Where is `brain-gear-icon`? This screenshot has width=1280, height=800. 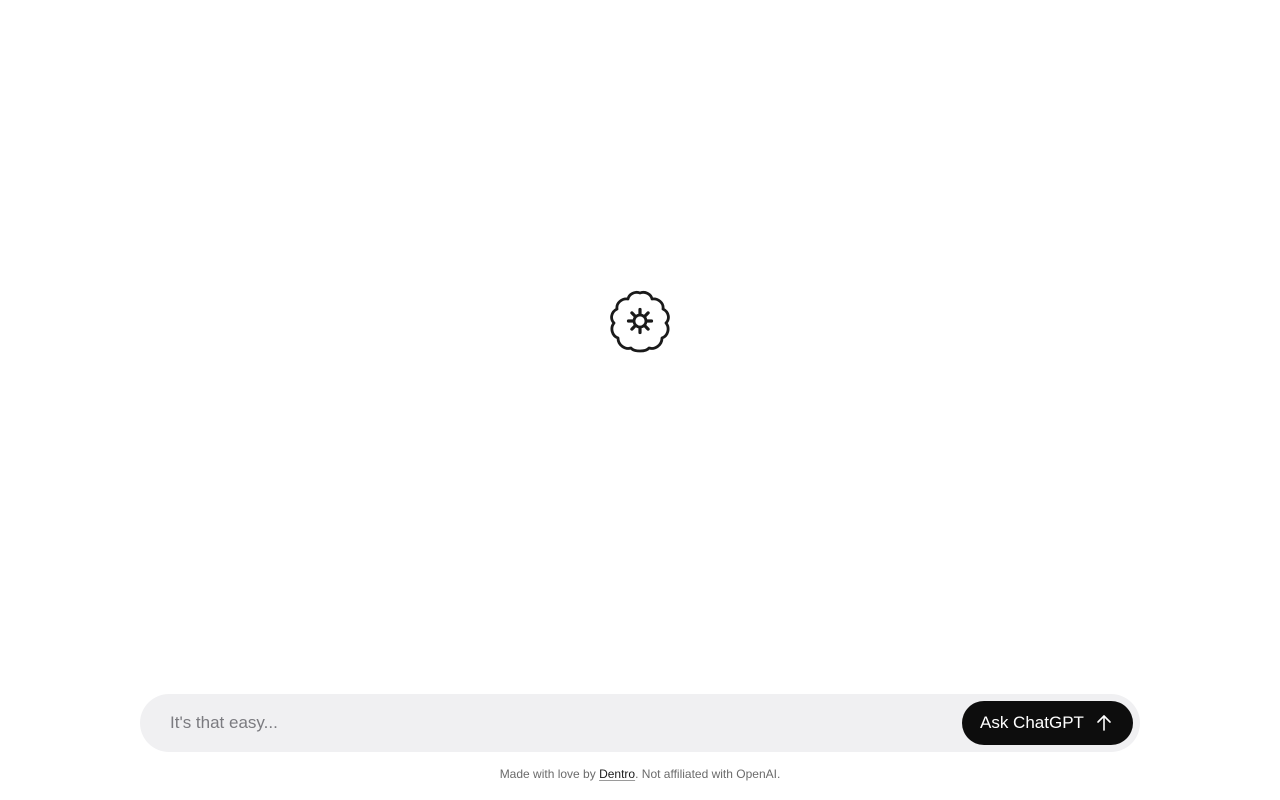 brain-gear-icon is located at coordinates (640, 321).